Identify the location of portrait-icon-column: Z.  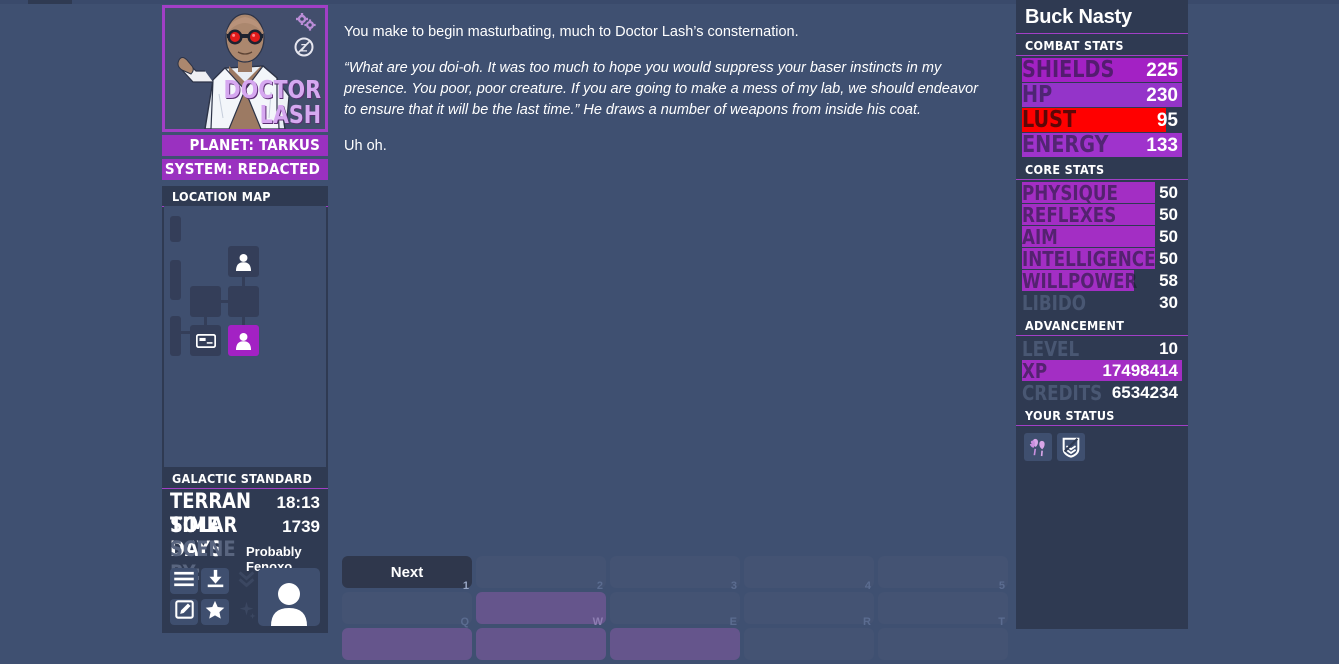
(307, 37).